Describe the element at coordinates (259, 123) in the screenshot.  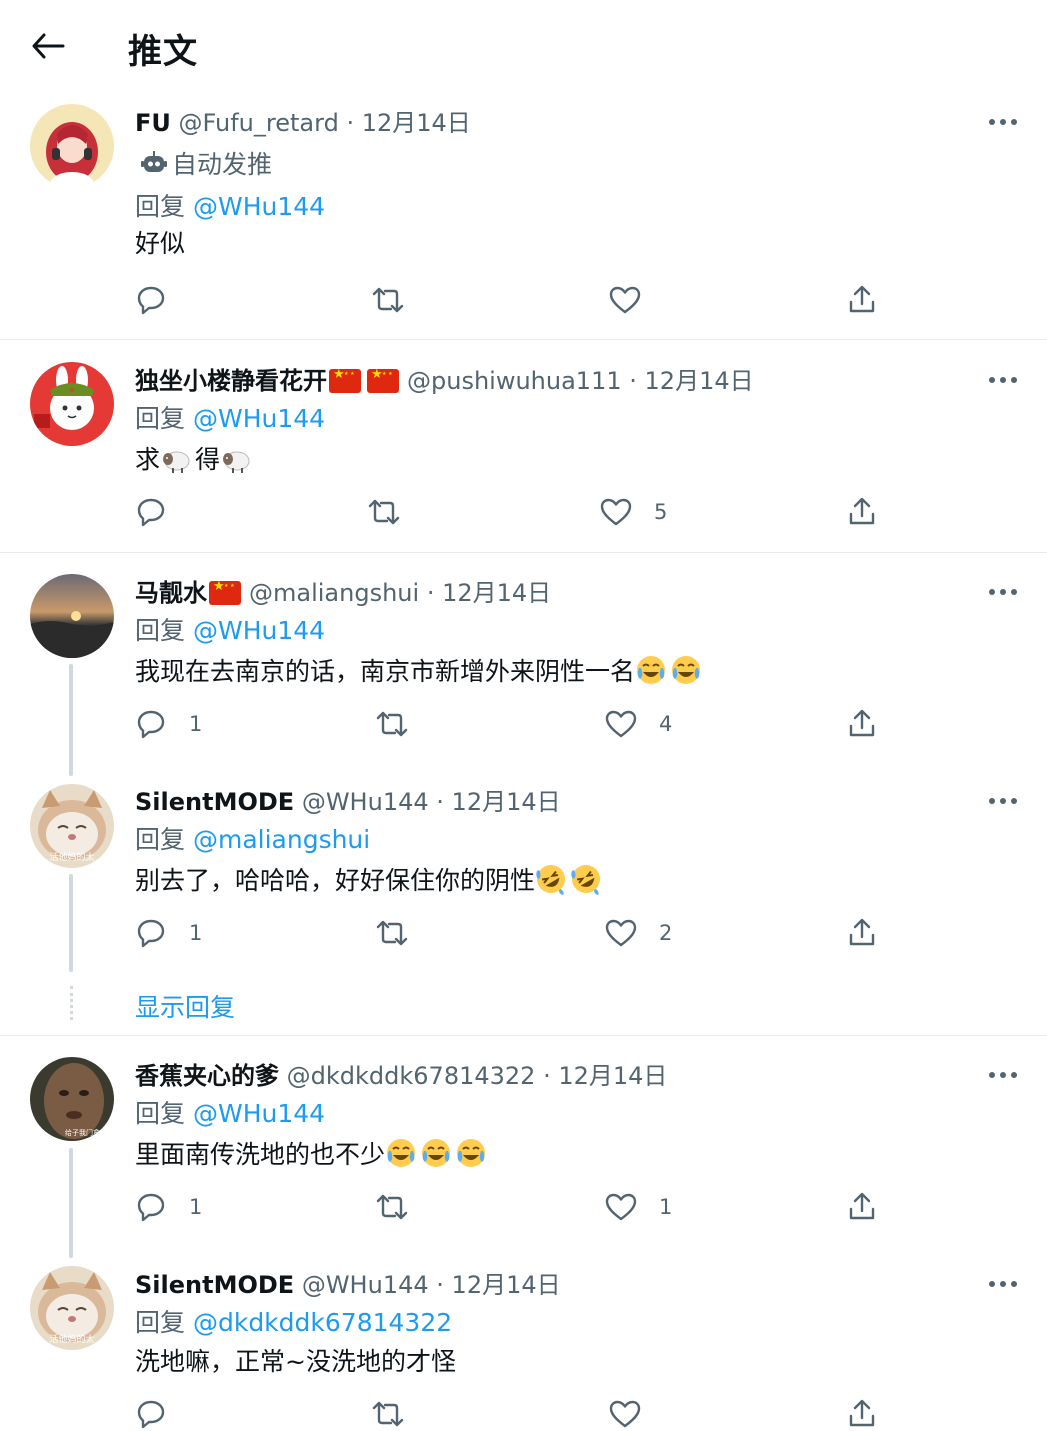
I see `author-handle: @Fufu_retard` at that location.